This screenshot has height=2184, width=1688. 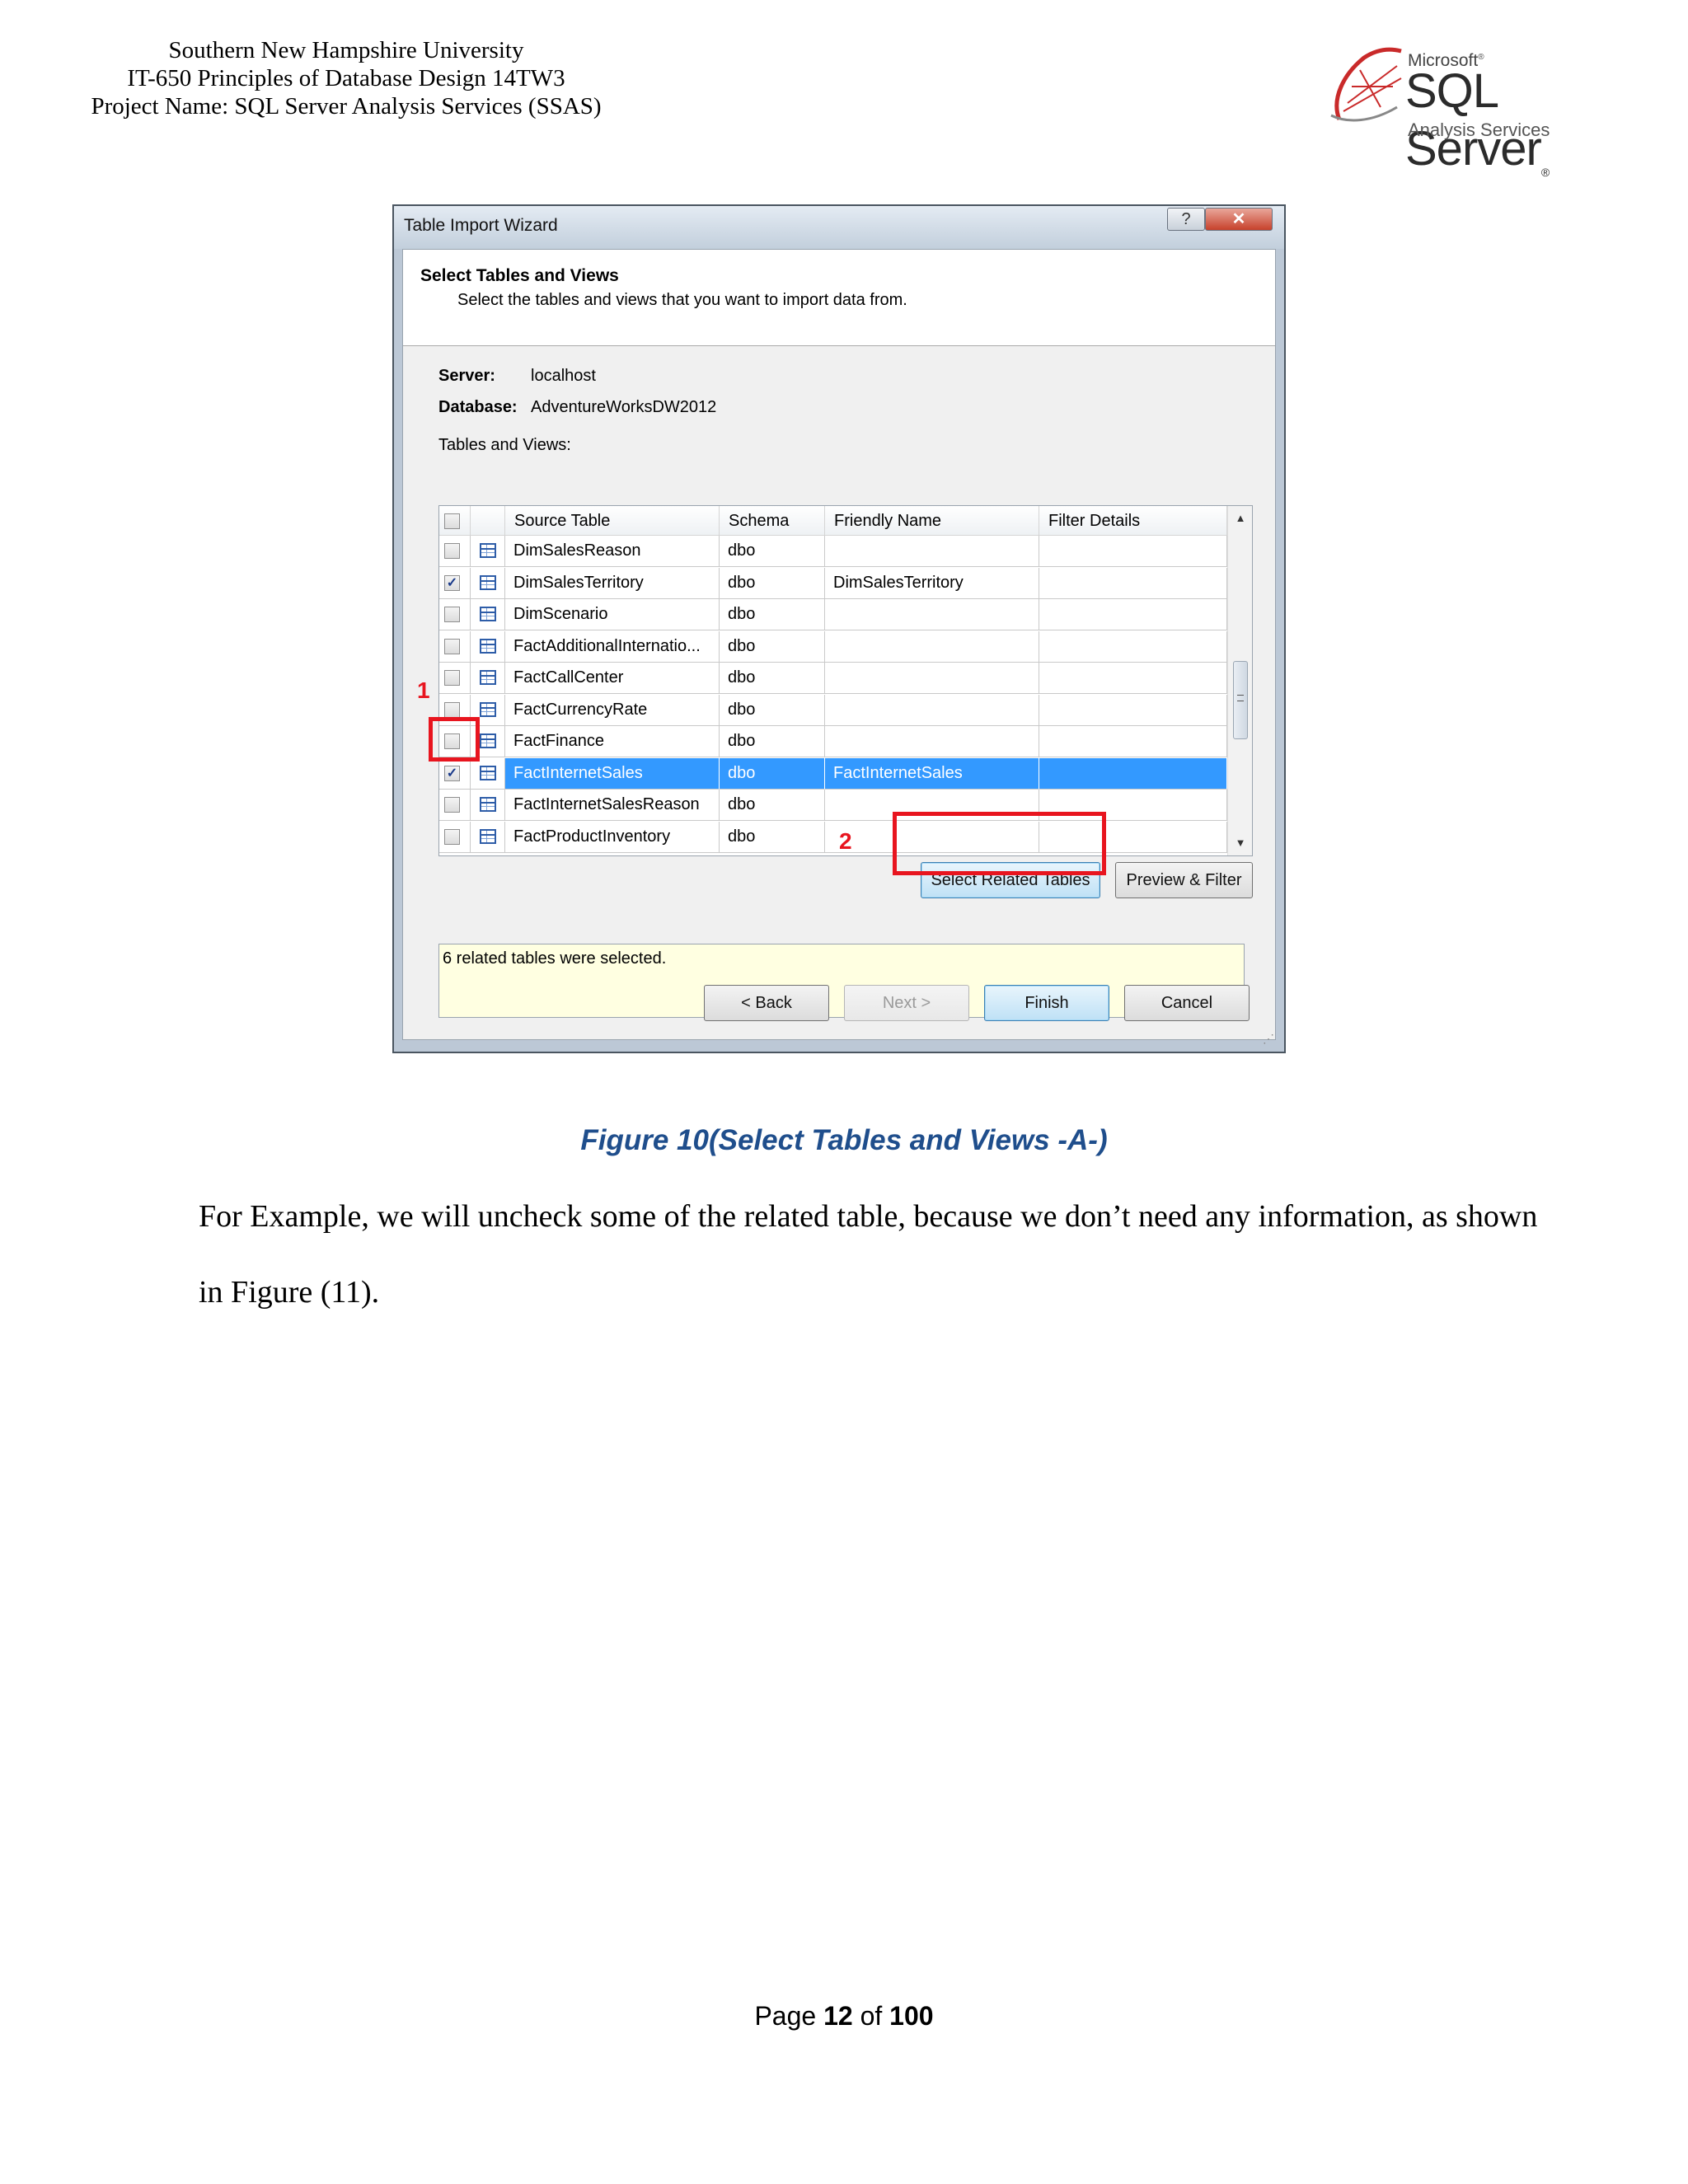 What do you see at coordinates (845, 841) in the screenshot?
I see `annotation-number-2: 2` at bounding box center [845, 841].